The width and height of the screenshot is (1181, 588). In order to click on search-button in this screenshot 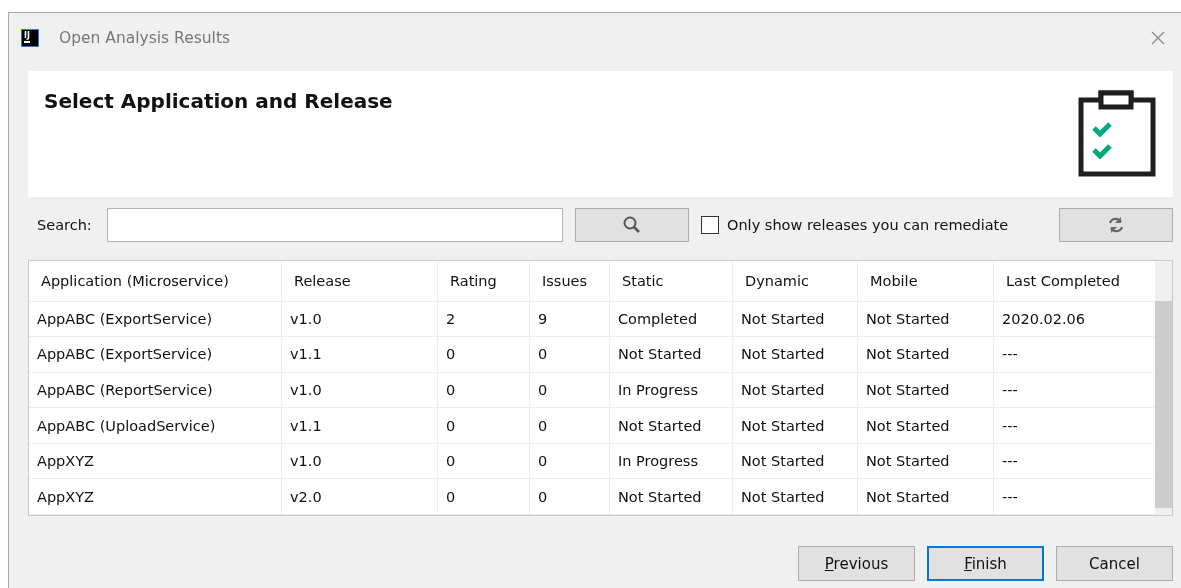, I will do `click(632, 225)`.